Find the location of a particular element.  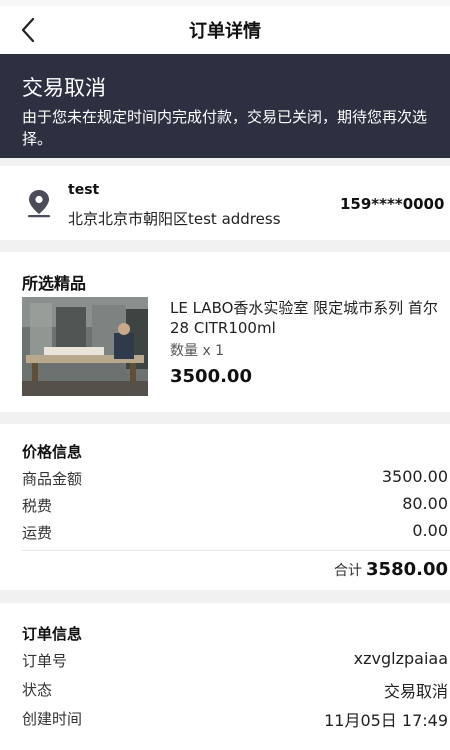

tax-value: 80.00 is located at coordinates (425, 503).